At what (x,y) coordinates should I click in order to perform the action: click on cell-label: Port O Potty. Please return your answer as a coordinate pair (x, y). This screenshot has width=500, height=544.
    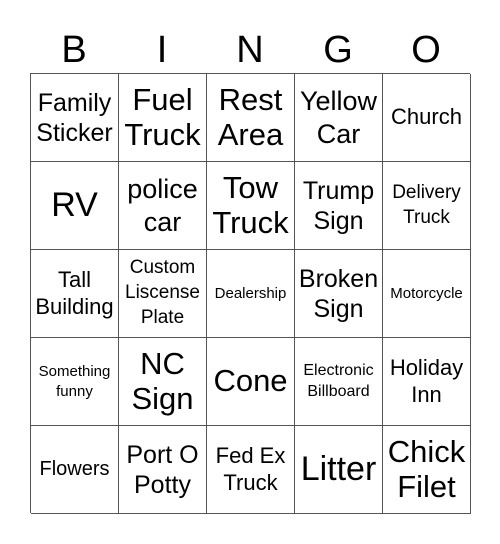
    Looking at the image, I should click on (162, 469).